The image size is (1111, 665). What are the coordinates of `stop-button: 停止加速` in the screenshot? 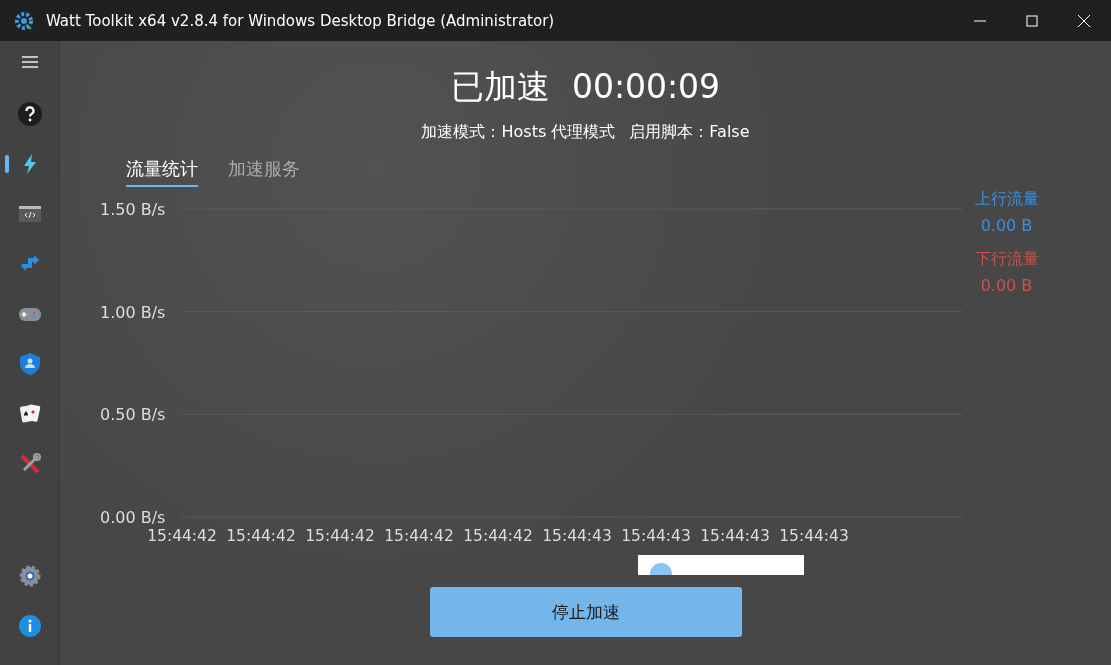 It's located at (585, 612).